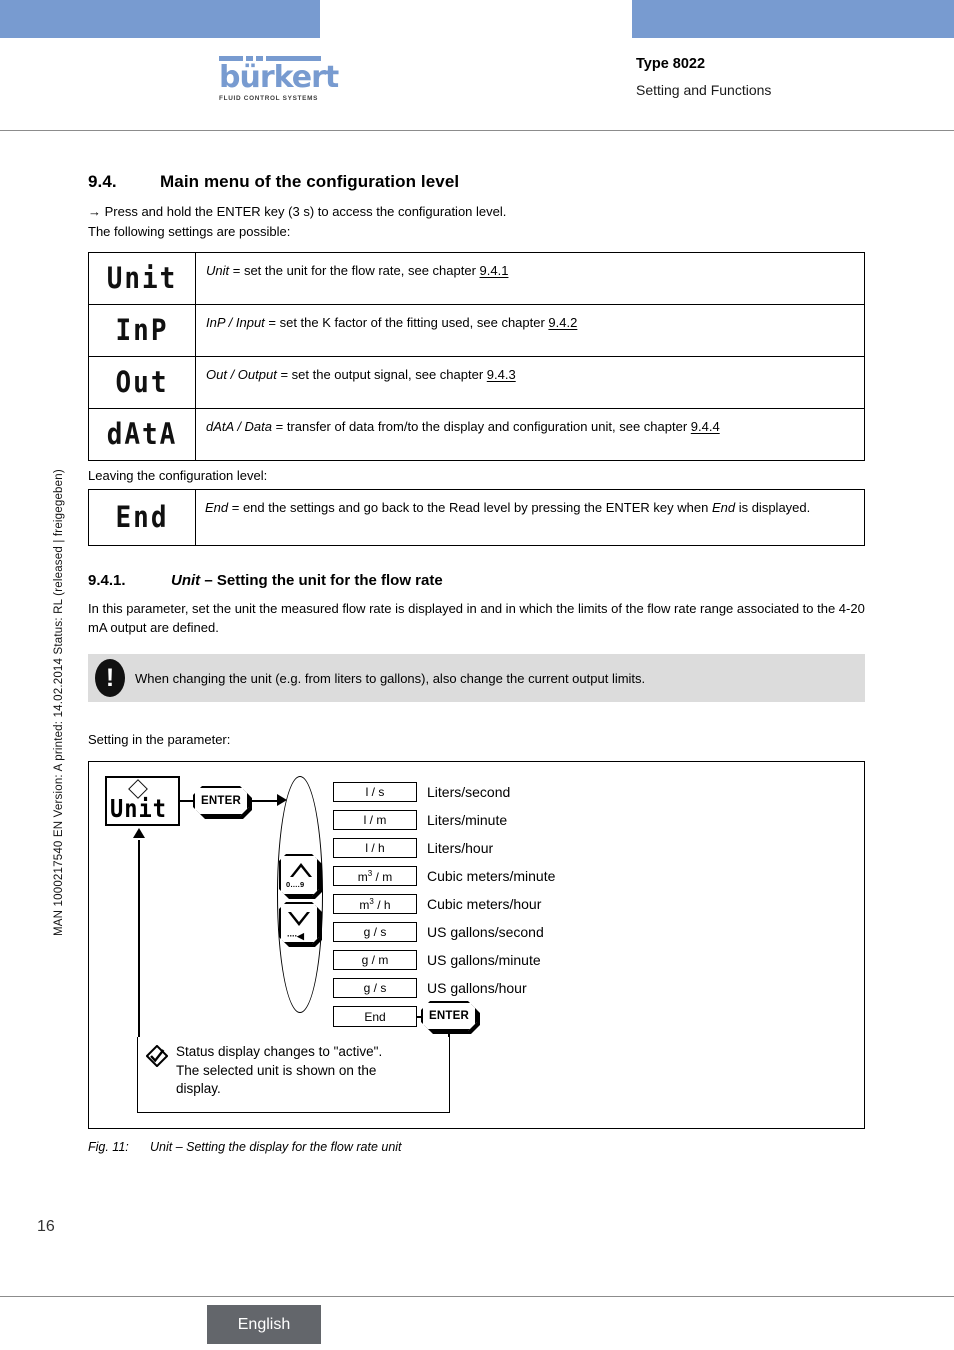 The image size is (954, 1350). I want to click on menu-term: Unit, so click(218, 270).